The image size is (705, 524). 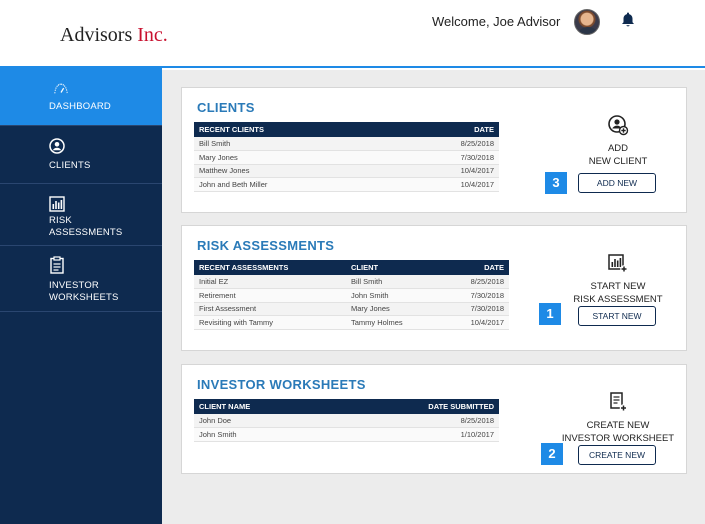 I want to click on card-title: INVESTOR WORKSHEETS, so click(x=281, y=384).